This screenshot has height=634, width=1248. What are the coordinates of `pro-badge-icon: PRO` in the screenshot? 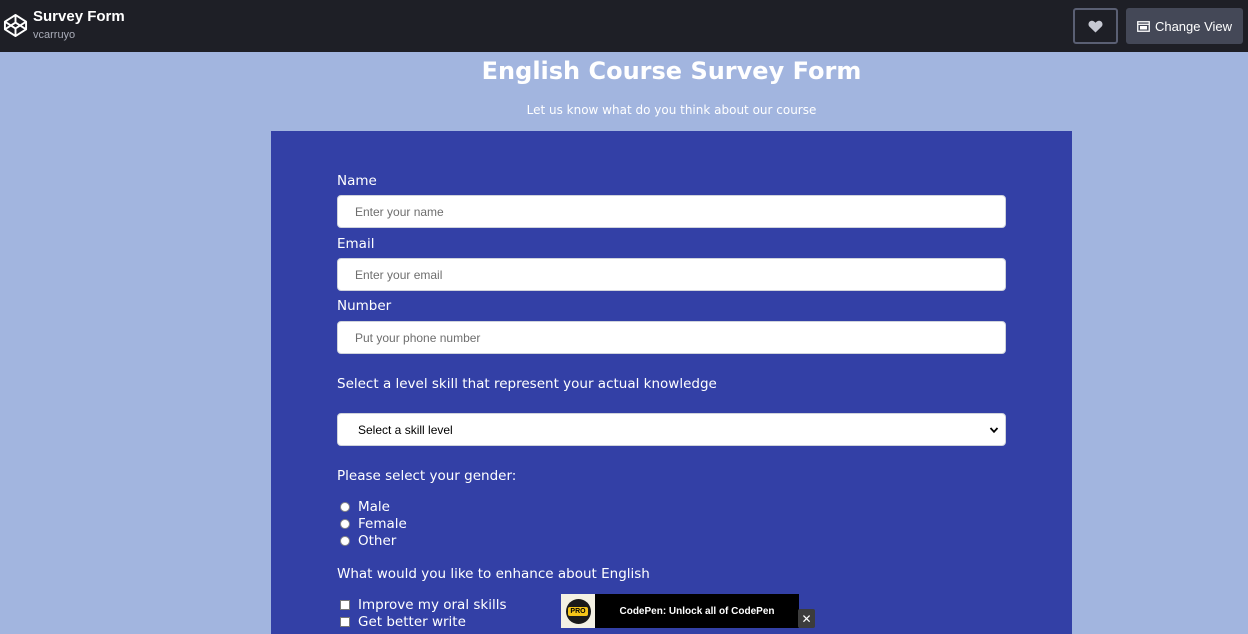 It's located at (578, 611).